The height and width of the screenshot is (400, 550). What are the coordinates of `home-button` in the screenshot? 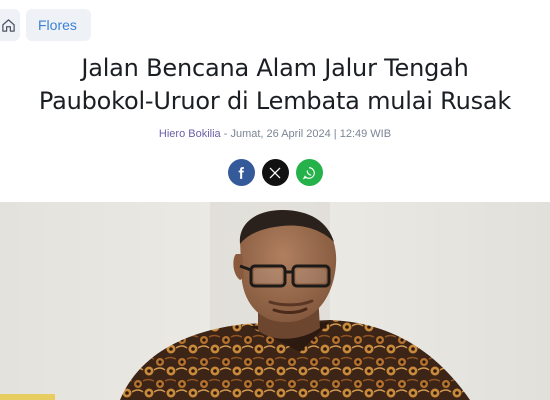 It's located at (10, 25).